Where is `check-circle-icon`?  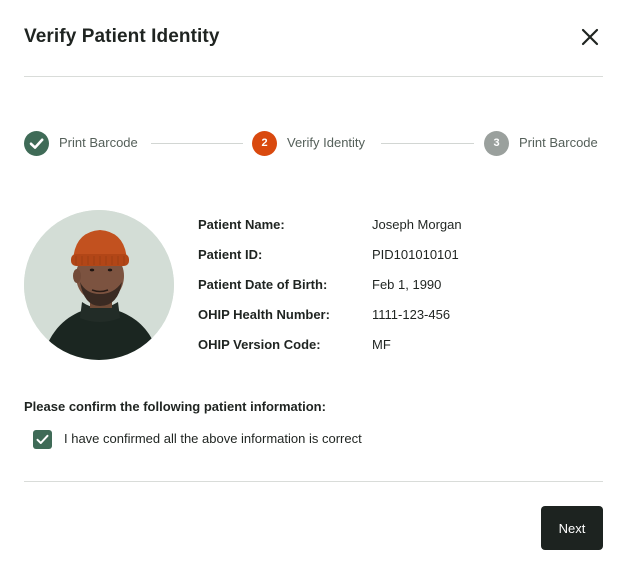 check-circle-icon is located at coordinates (36, 143).